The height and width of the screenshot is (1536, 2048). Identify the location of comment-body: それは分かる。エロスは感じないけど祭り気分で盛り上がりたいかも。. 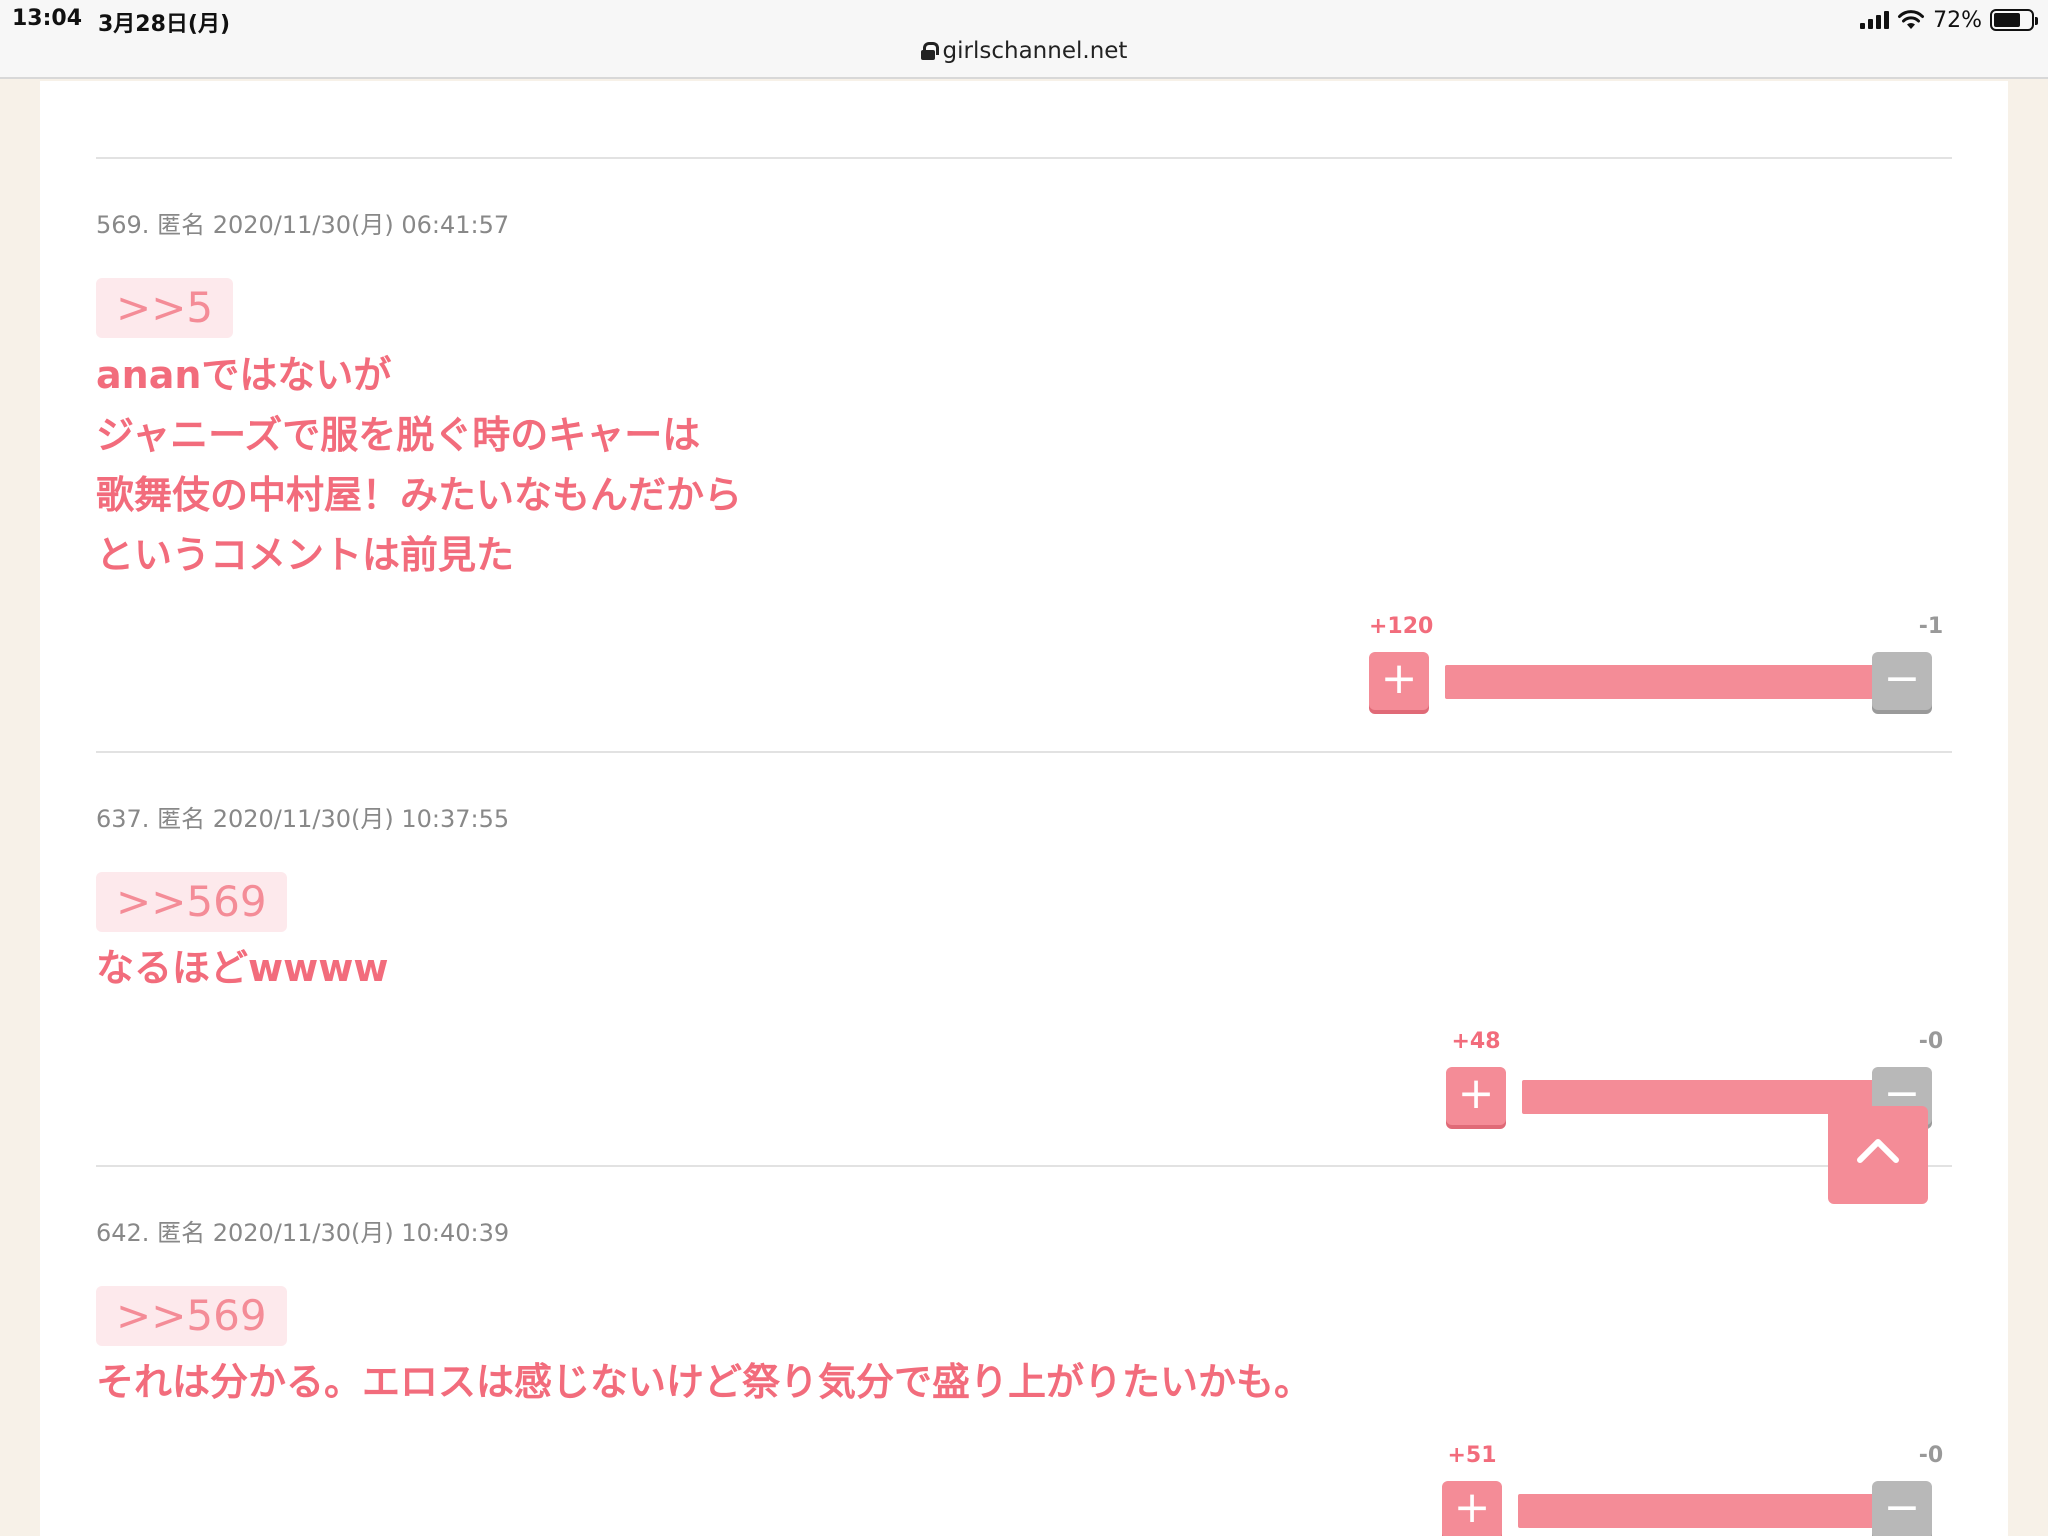
(704, 1382).